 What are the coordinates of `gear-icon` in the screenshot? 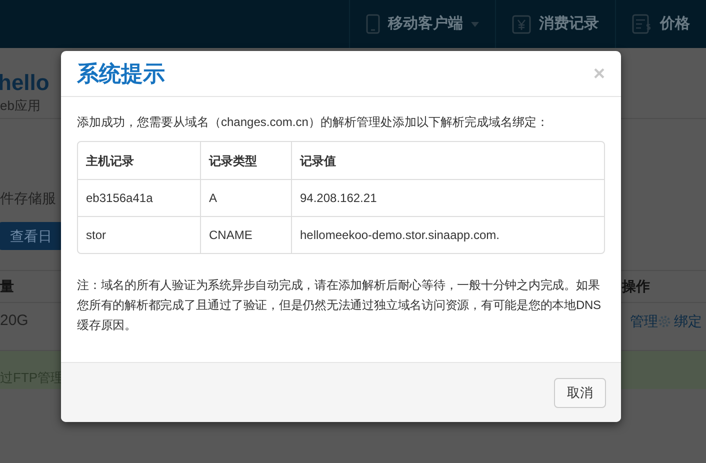 It's located at (664, 321).